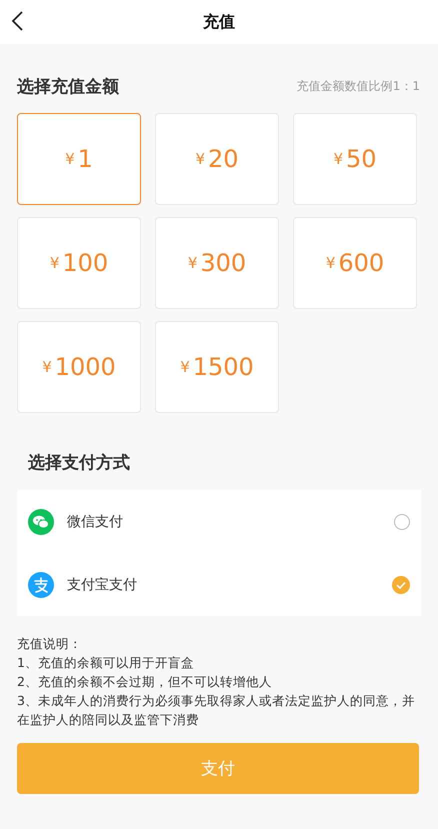 Image resolution: width=438 pixels, height=829 pixels. What do you see at coordinates (355, 263) in the screenshot?
I see `amount-option: ¥600` at bounding box center [355, 263].